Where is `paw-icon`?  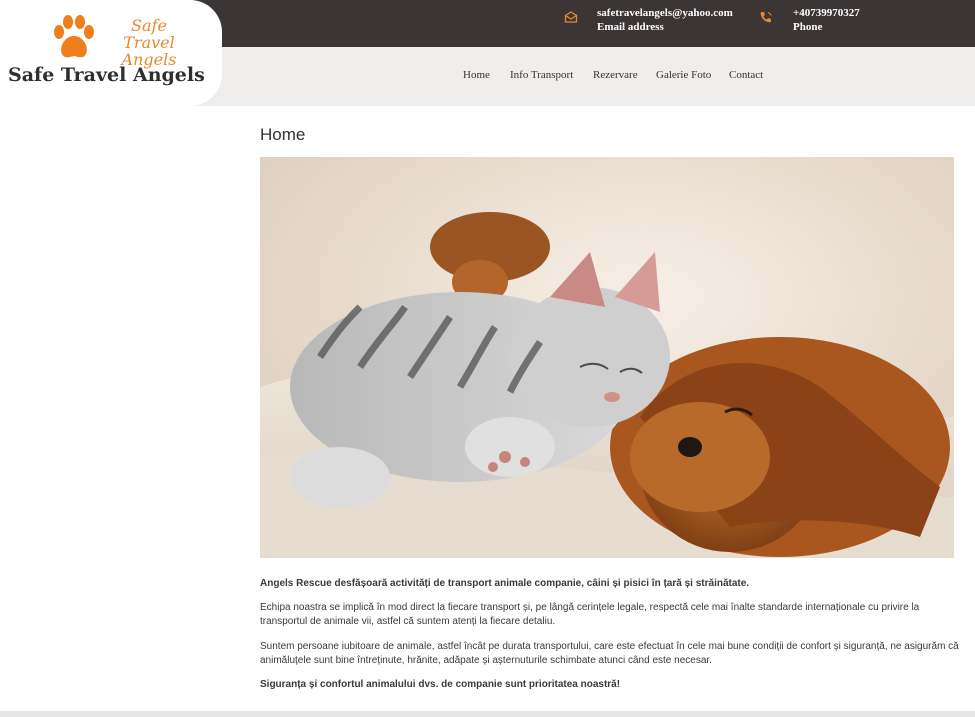 paw-icon is located at coordinates (74, 36).